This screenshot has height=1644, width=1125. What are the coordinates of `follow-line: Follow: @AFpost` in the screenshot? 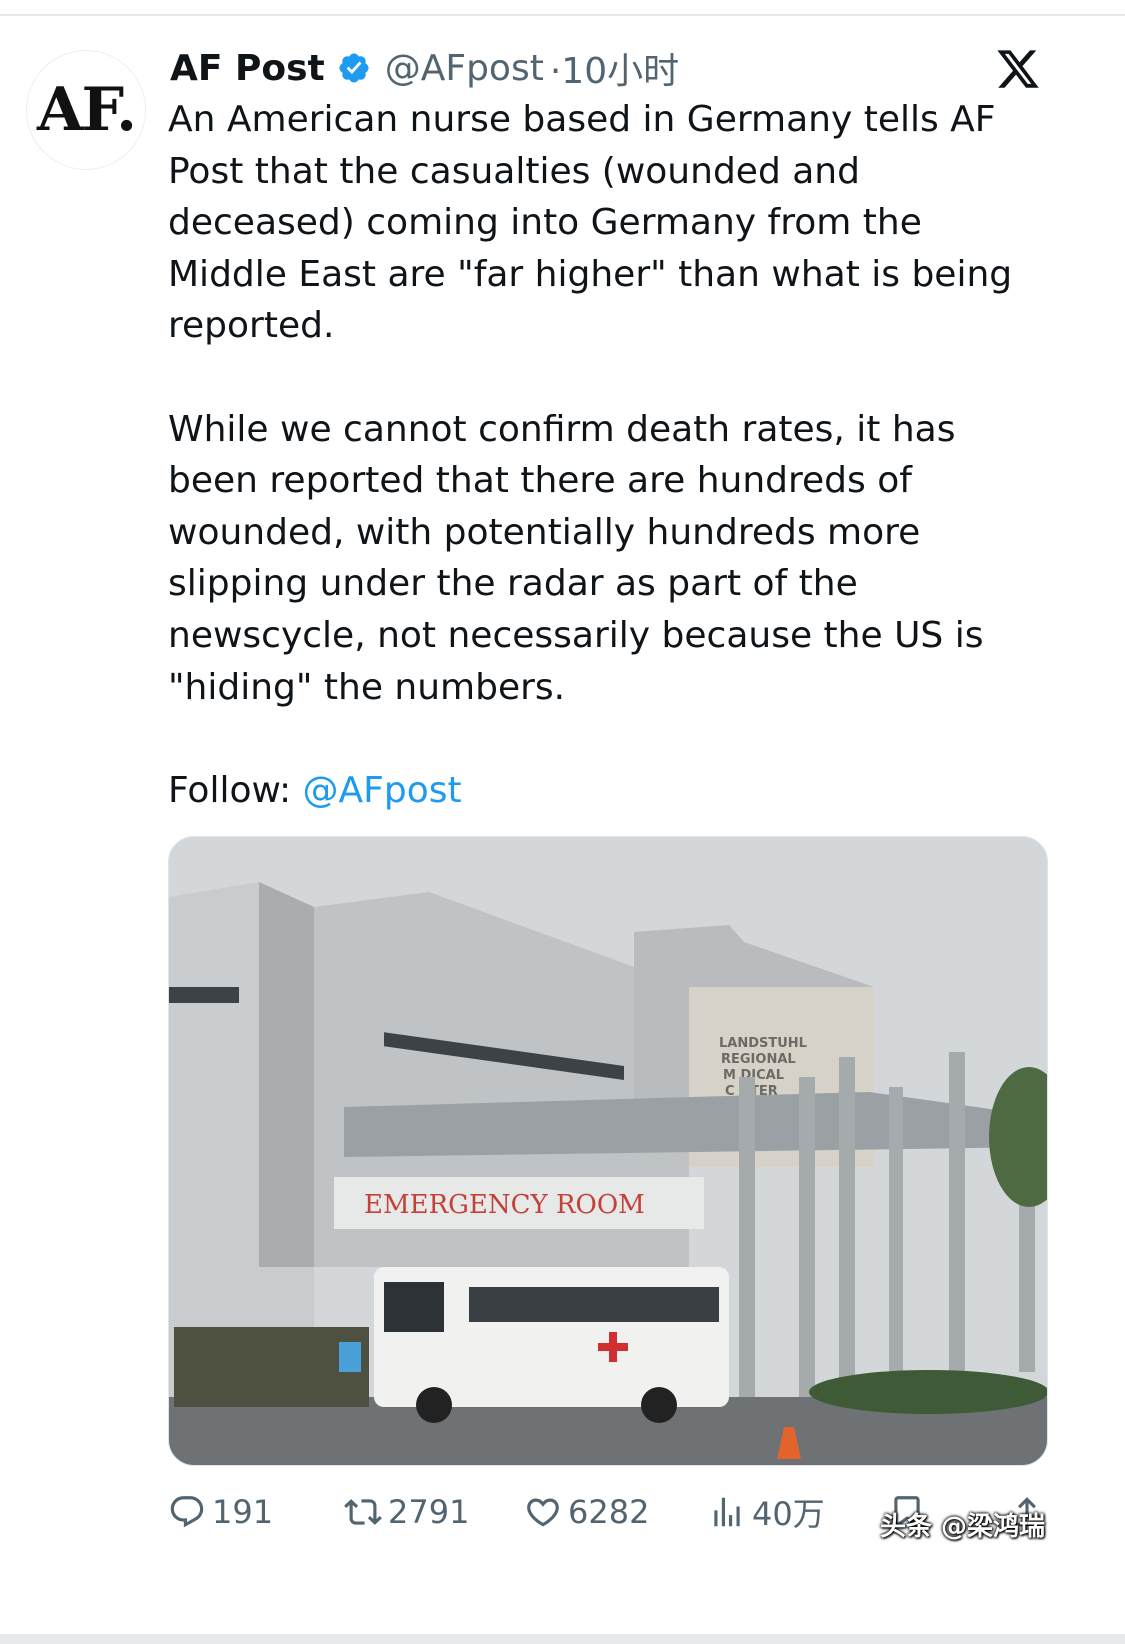 It's located at (608, 791).